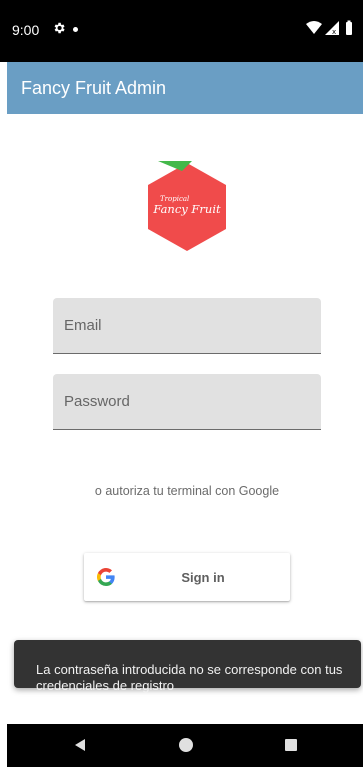 This screenshot has height=767, width=363. I want to click on email-input, so click(187, 325).